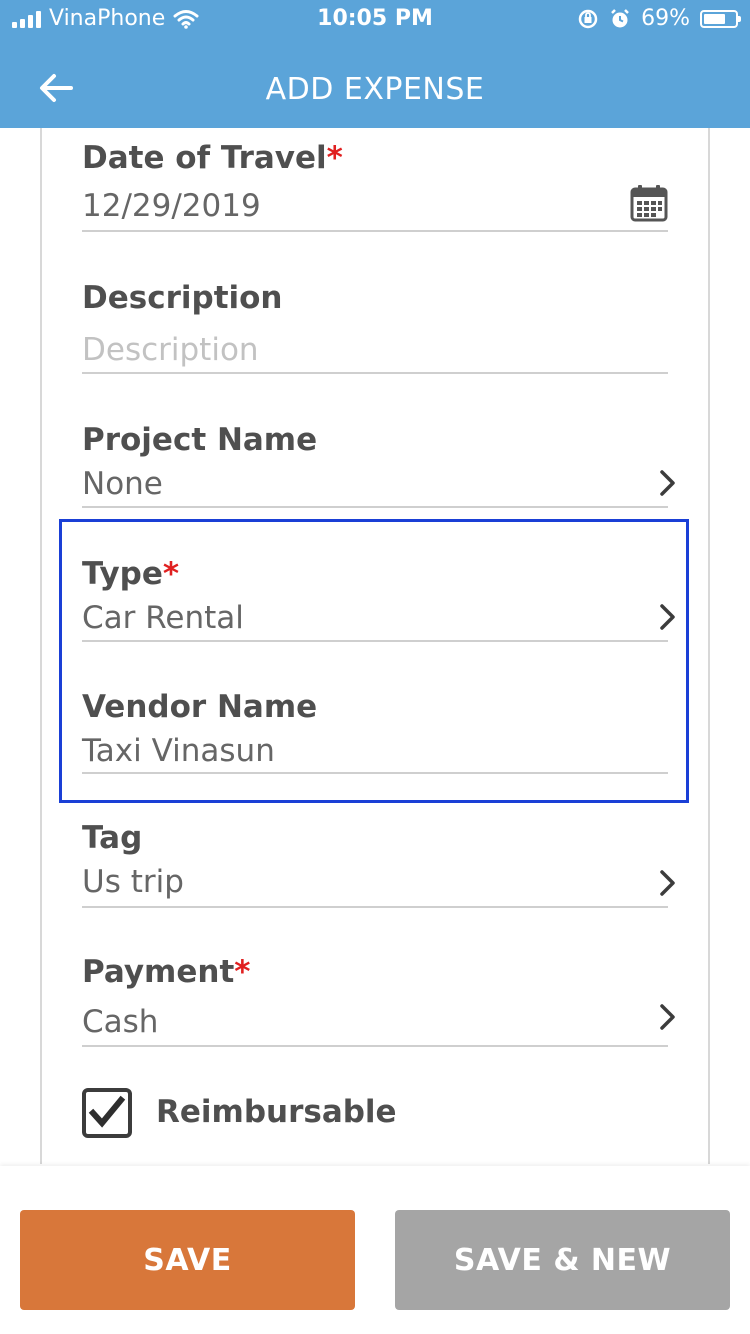 The image size is (750, 1334). I want to click on date-label: Date of Travel*, so click(212, 158).